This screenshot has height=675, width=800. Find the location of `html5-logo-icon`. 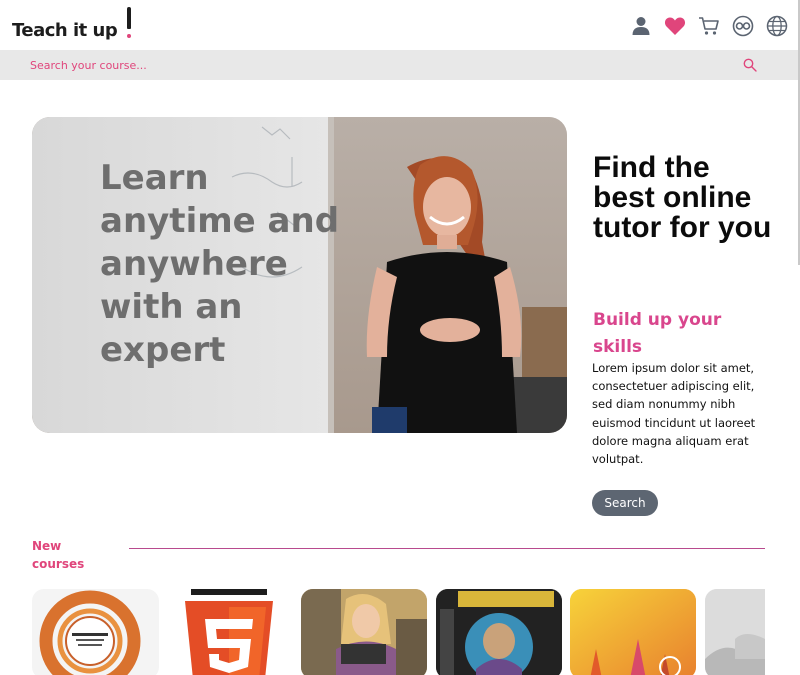

html5-logo-icon is located at coordinates (229, 632).